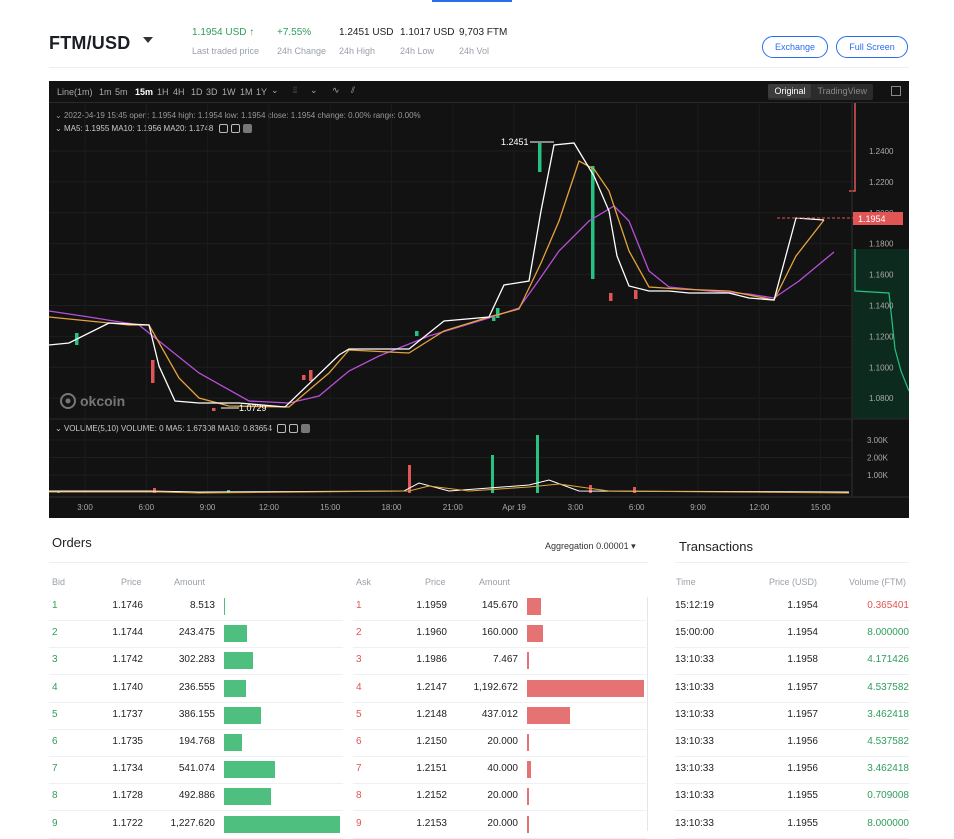  I want to click on ask-price: 1.2150, so click(431, 741).